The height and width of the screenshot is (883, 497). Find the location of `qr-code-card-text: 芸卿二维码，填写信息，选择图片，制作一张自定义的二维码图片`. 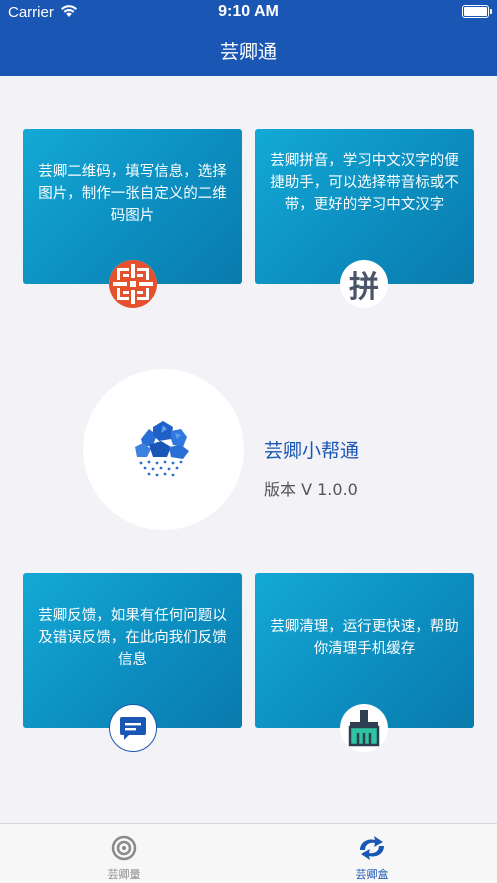

qr-code-card-text: 芸卿二维码，填写信息，选择图片，制作一张自定义的二维码图片 is located at coordinates (132, 194).